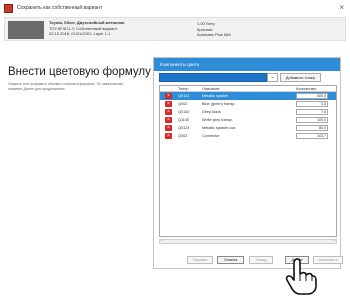 Image resolution: width=350 pixels, height=300 pixels. I want to click on cancel-button: Отмена, so click(230, 260).